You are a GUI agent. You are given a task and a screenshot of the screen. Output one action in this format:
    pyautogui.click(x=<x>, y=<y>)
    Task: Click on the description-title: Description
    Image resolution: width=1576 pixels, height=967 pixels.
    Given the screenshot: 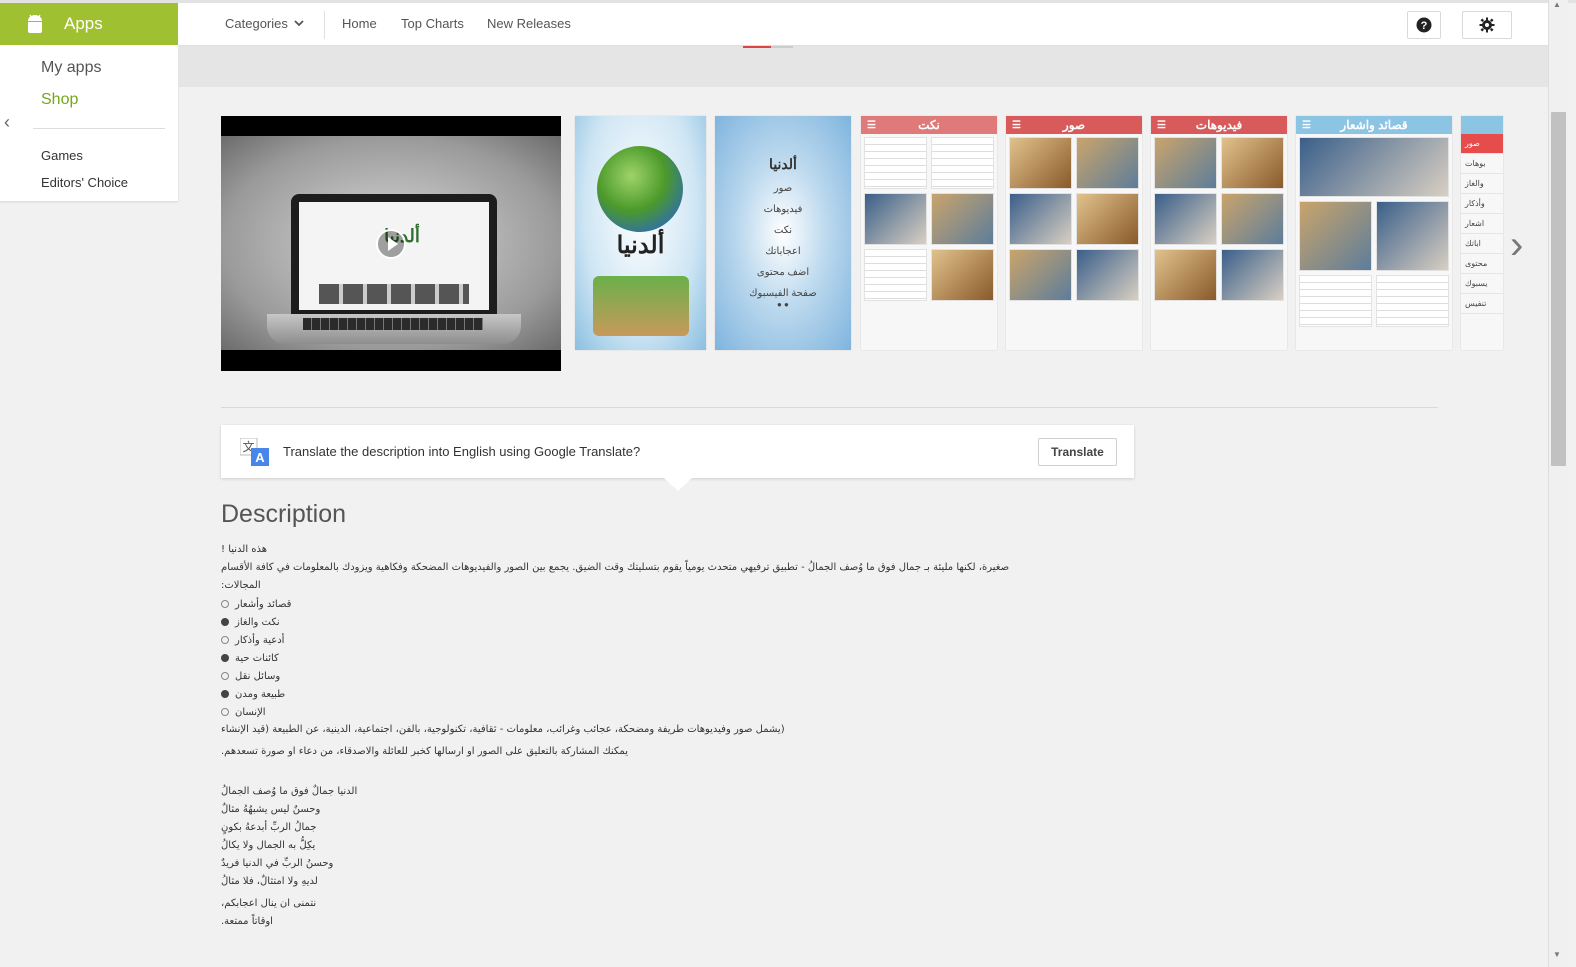 What is the action you would take?
    pyautogui.click(x=284, y=514)
    